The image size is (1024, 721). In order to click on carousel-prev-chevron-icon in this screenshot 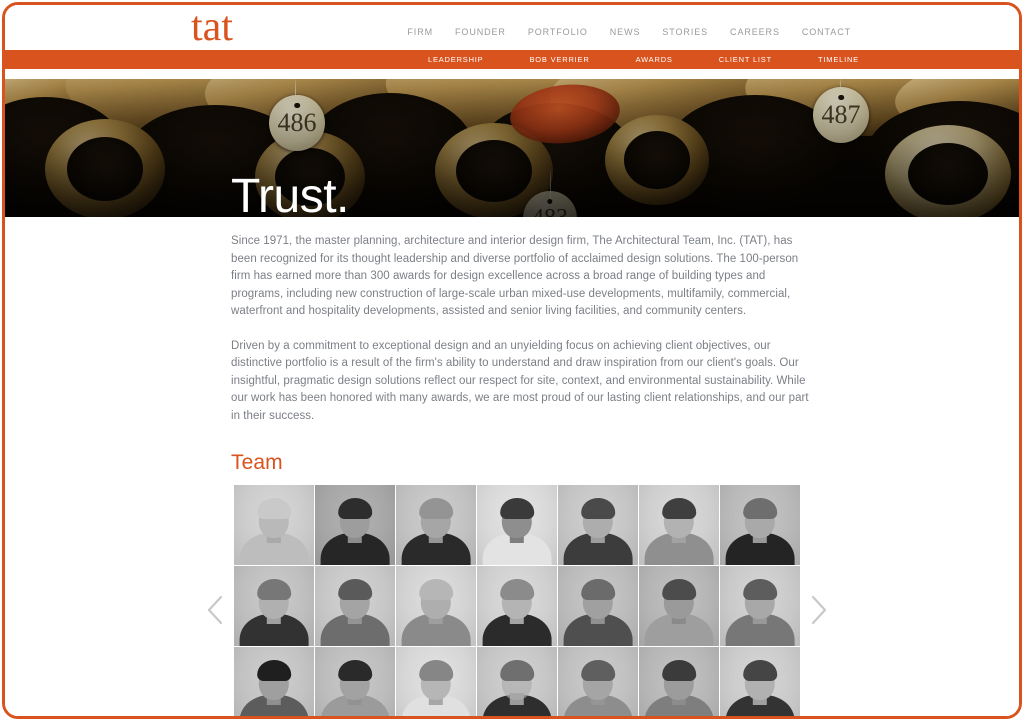, I will do `click(216, 610)`.